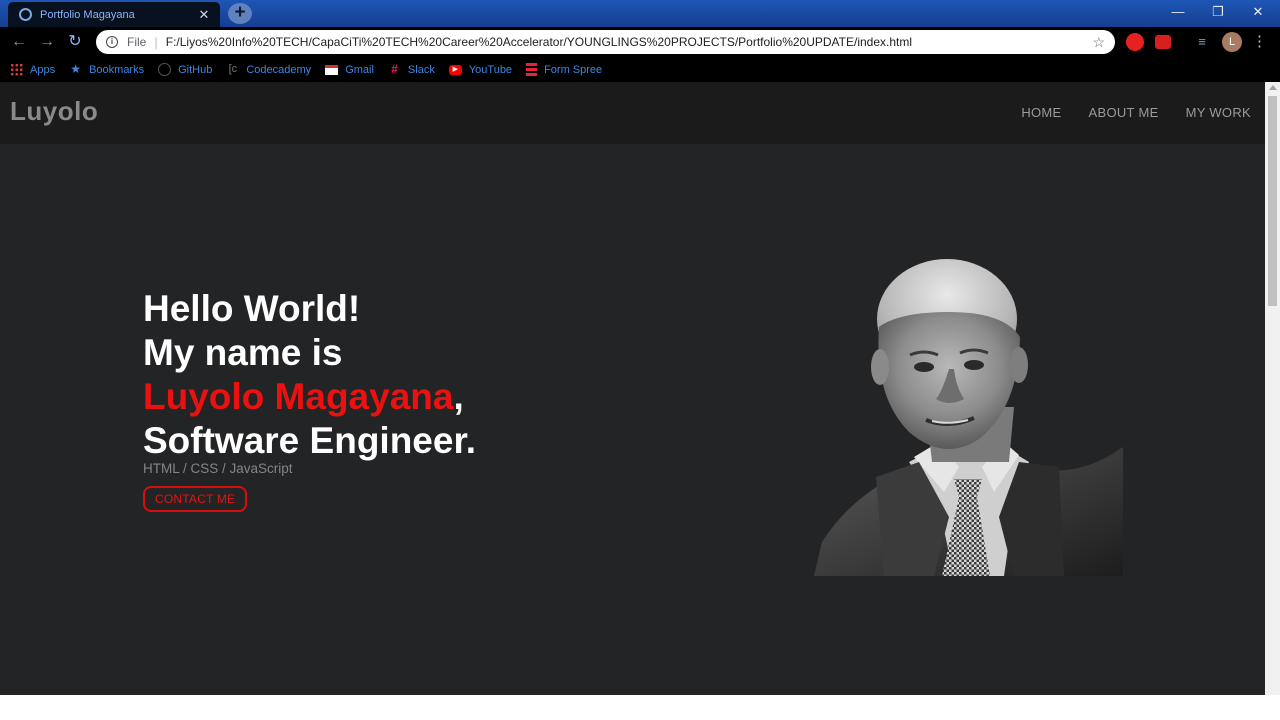 This screenshot has width=1280, height=720. Describe the element at coordinates (455, 69) in the screenshot. I see `youtube-icon: ▶` at that location.